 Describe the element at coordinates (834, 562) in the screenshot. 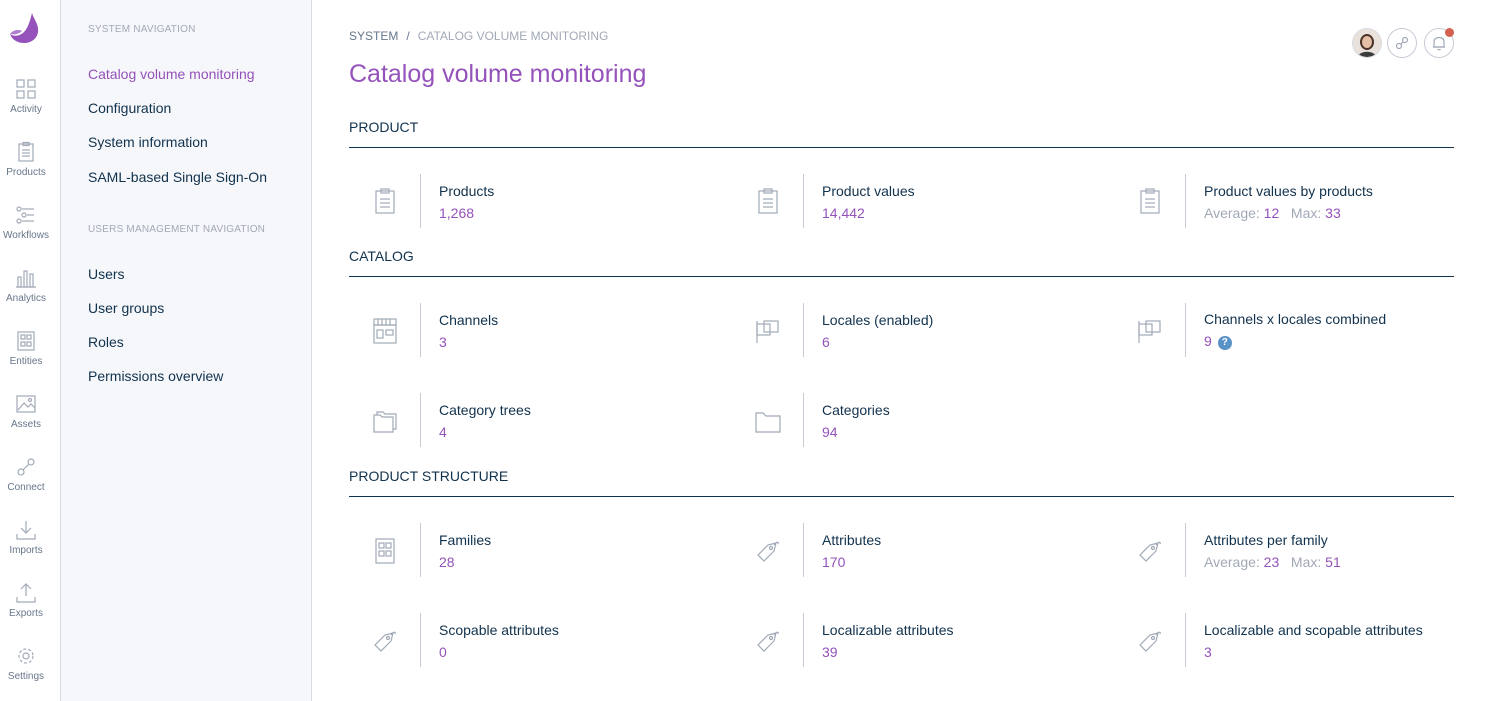

I see `metric-value: 170` at that location.